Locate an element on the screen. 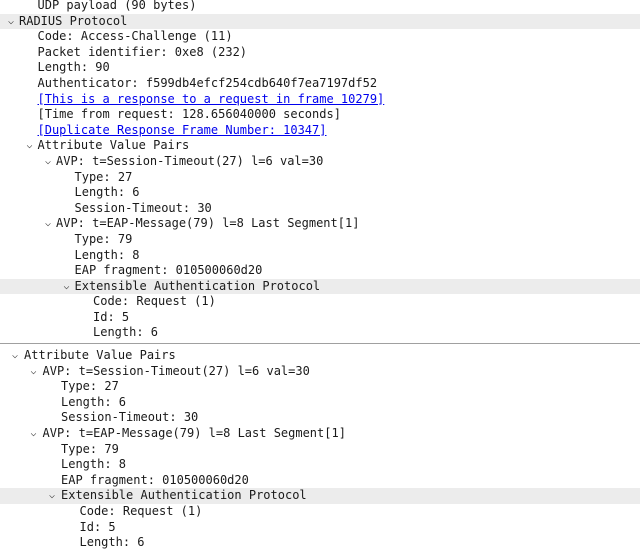 The height and width of the screenshot is (549, 640). frame-link: [Duplicate Response Frame Number: 10347] is located at coordinates (182, 131).